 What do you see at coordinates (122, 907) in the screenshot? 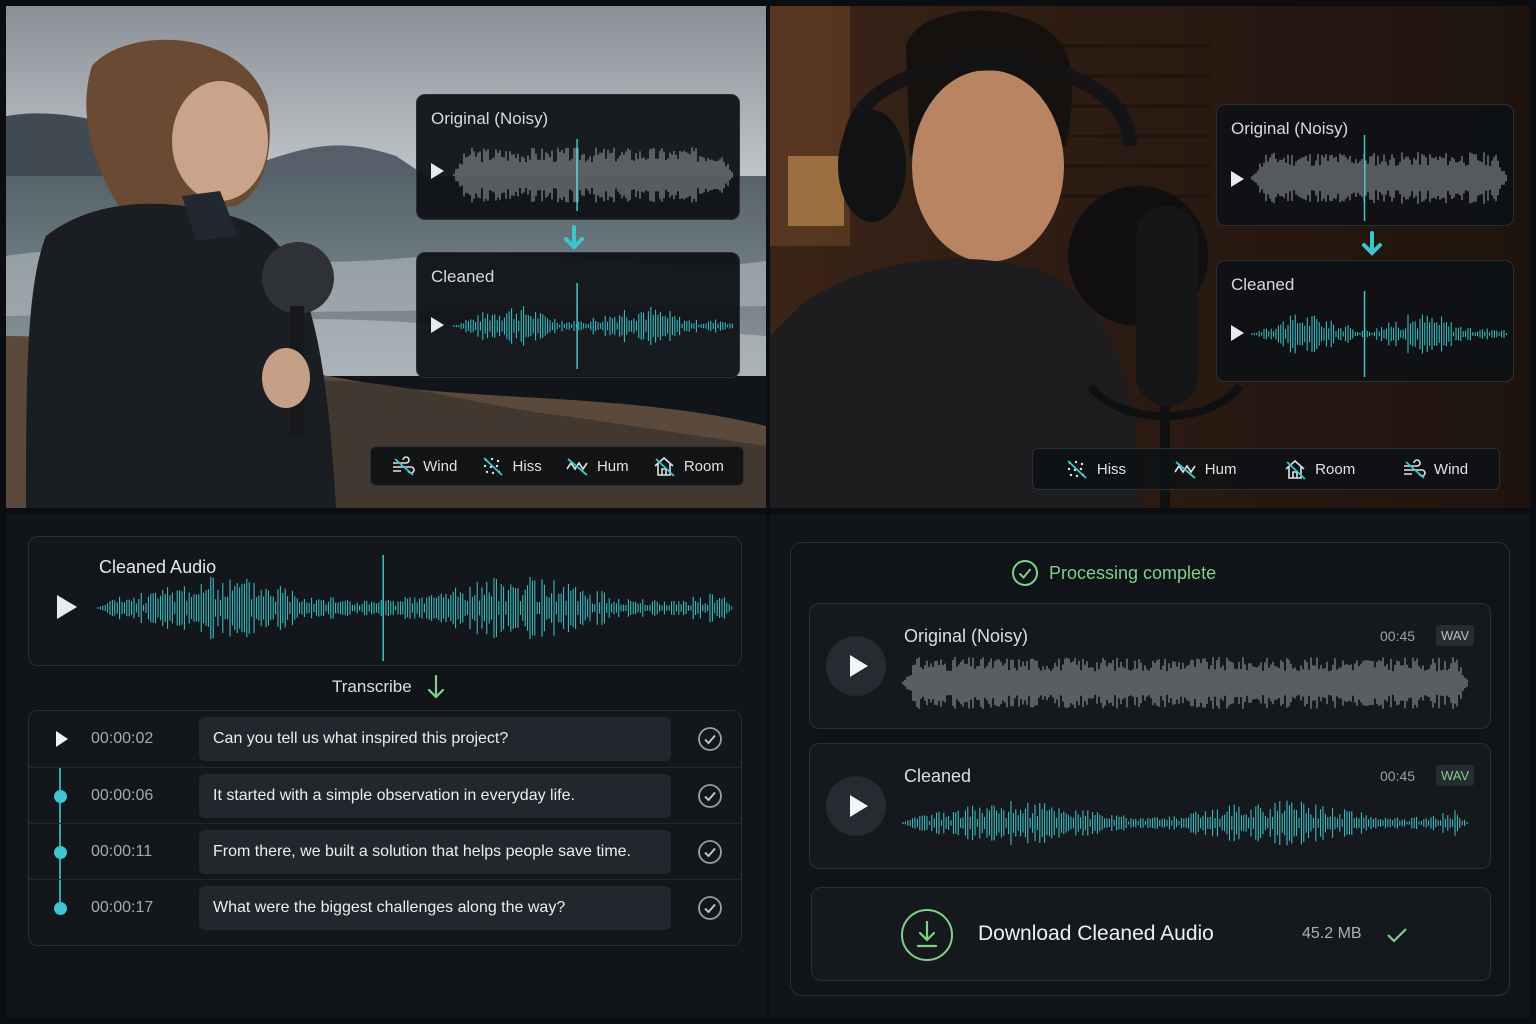
I see `segment-time: 00:00:17` at bounding box center [122, 907].